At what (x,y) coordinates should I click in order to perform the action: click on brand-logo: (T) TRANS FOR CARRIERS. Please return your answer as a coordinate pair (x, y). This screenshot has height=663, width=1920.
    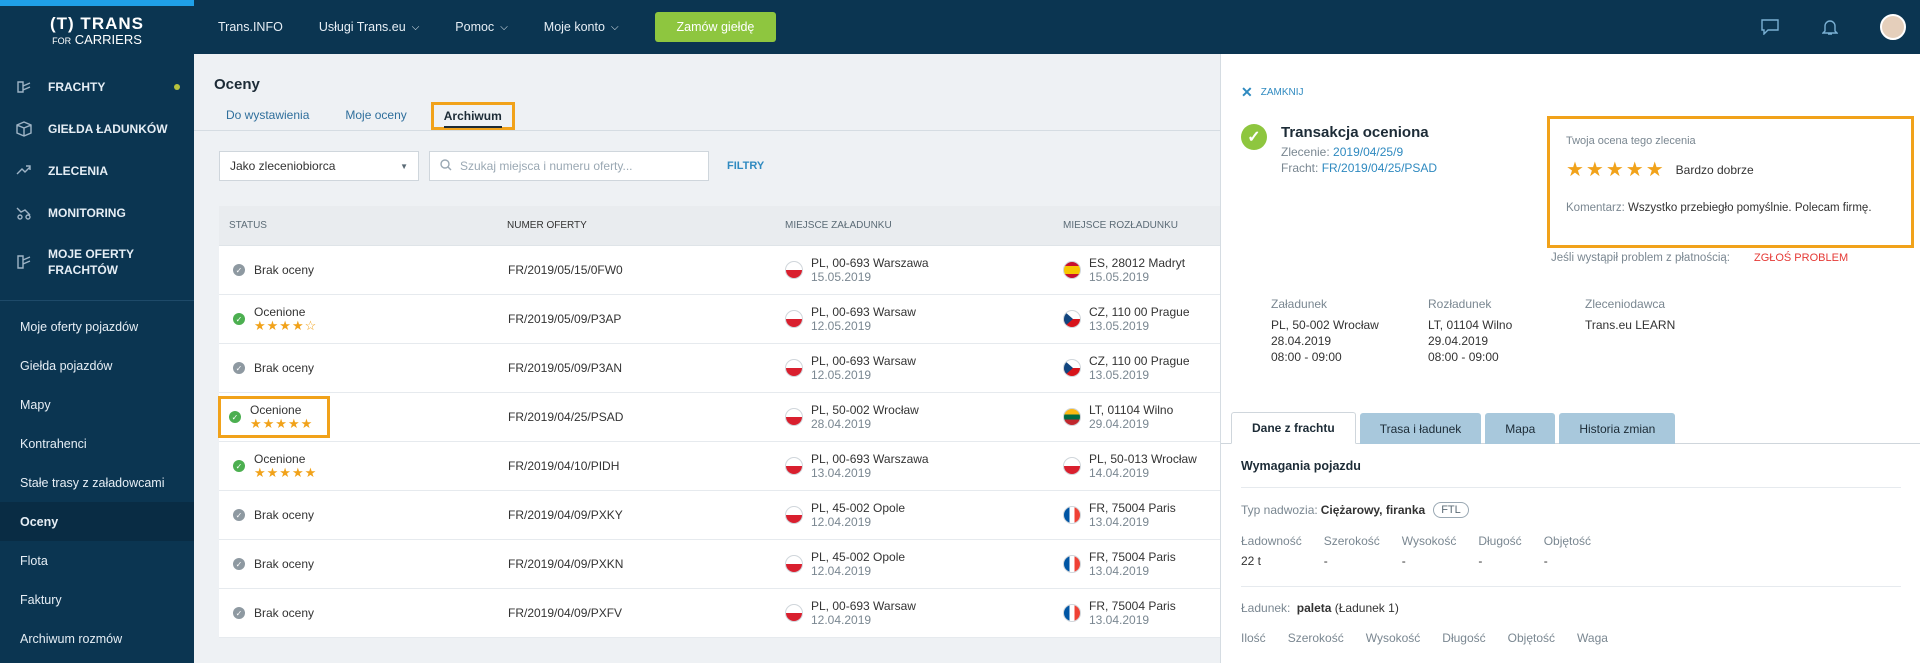
    Looking at the image, I should click on (97, 30).